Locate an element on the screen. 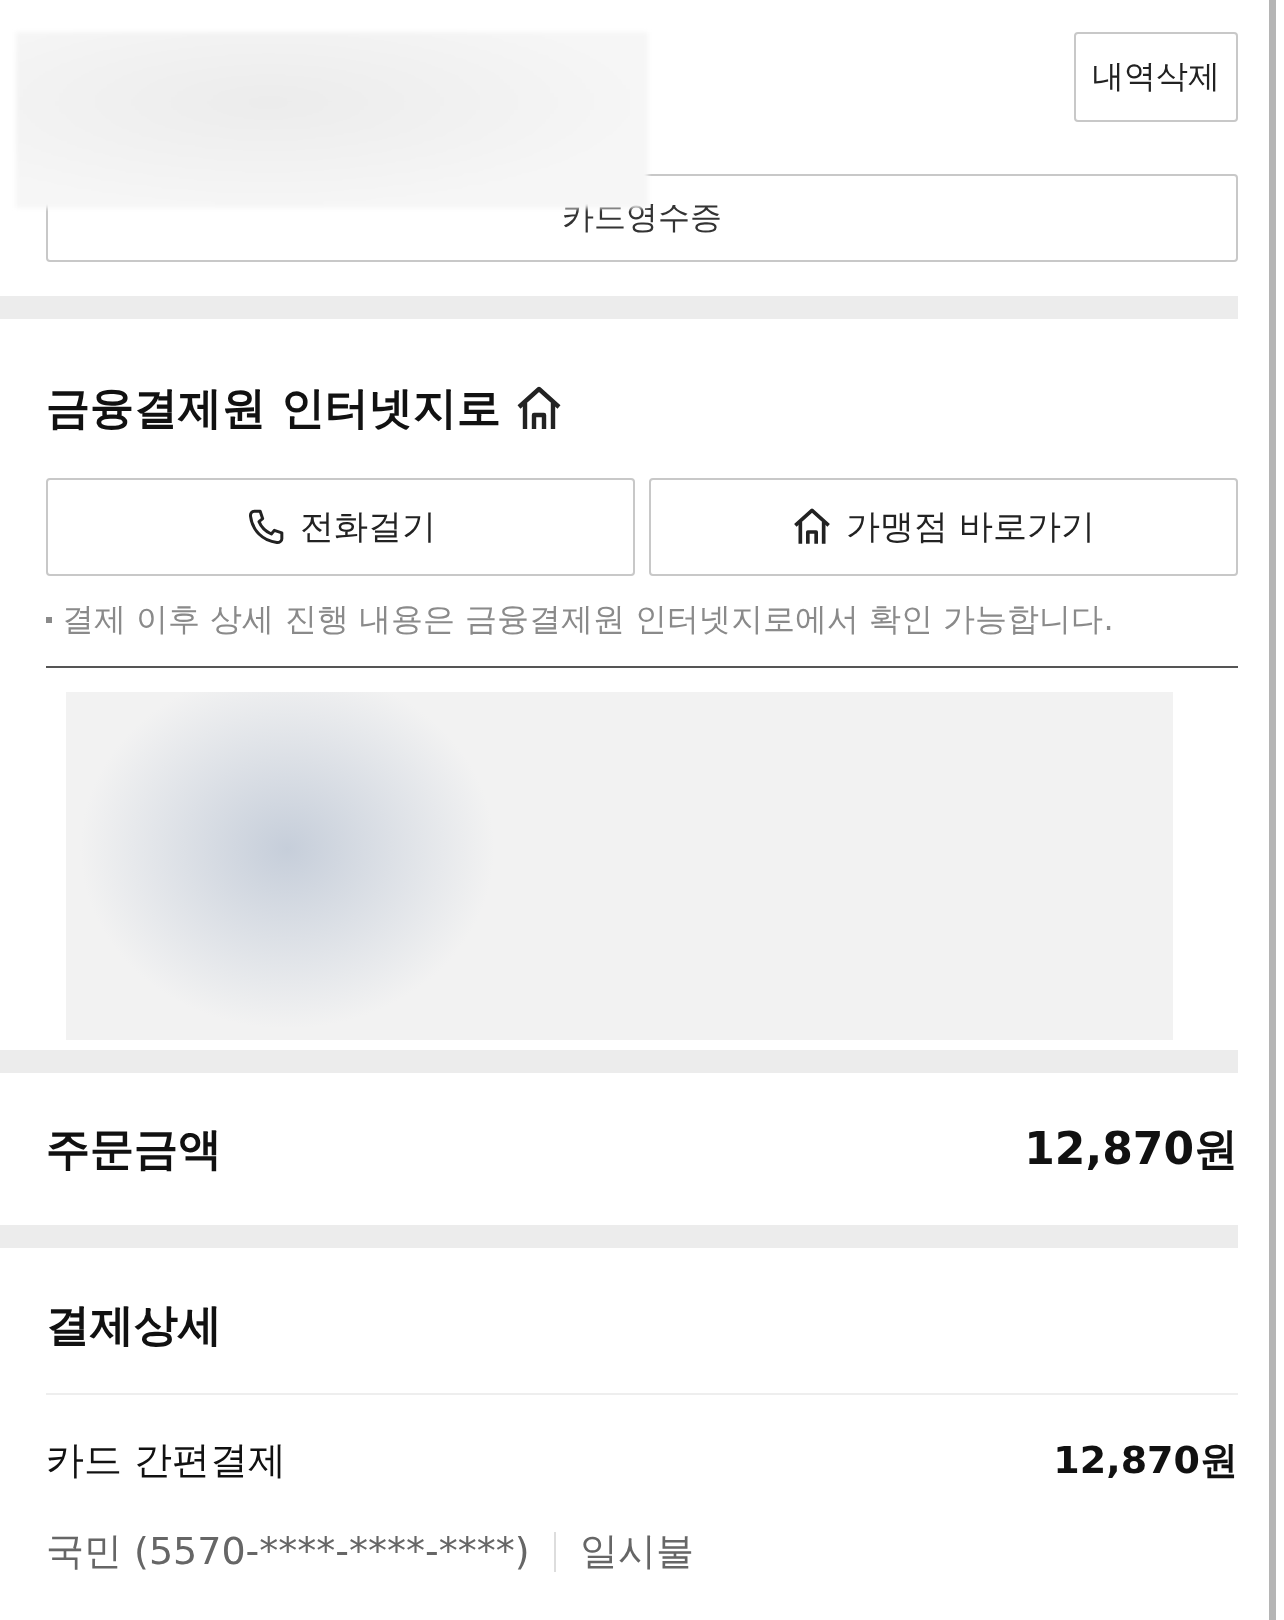 This screenshot has height=1620, width=1284. installment-type: 일시불 is located at coordinates (636, 1551).